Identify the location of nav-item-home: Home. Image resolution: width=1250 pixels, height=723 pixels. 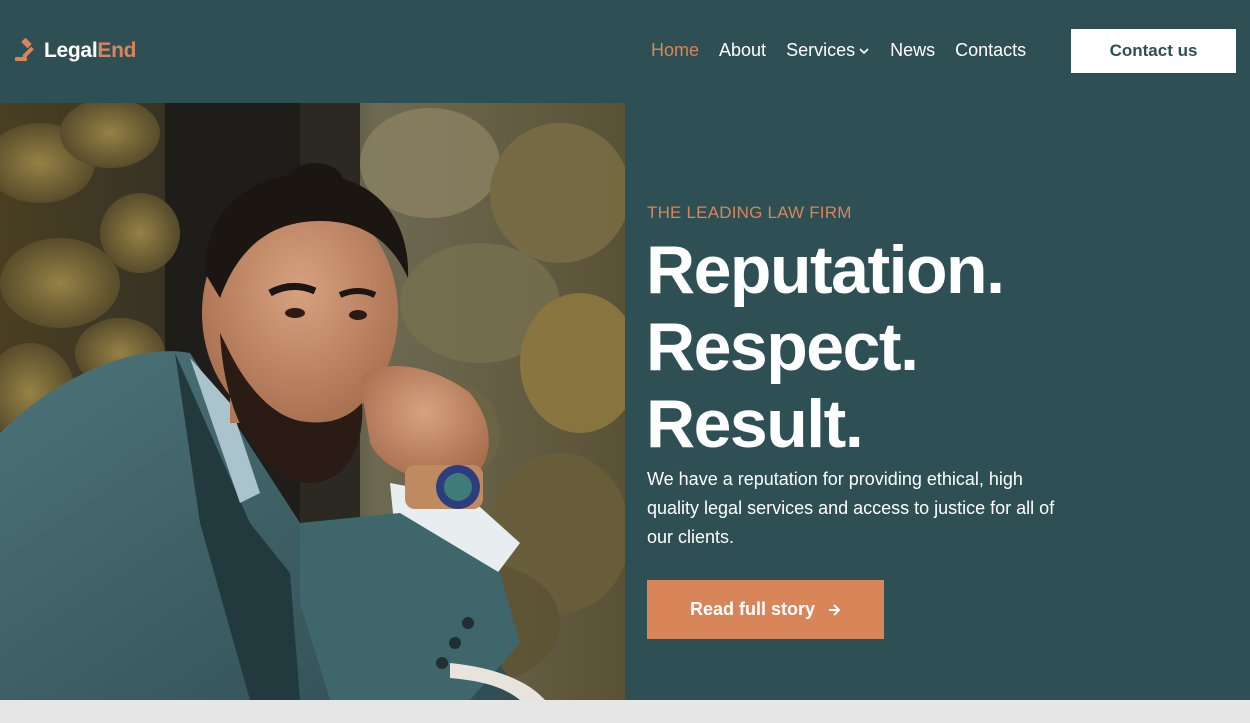
(675, 50).